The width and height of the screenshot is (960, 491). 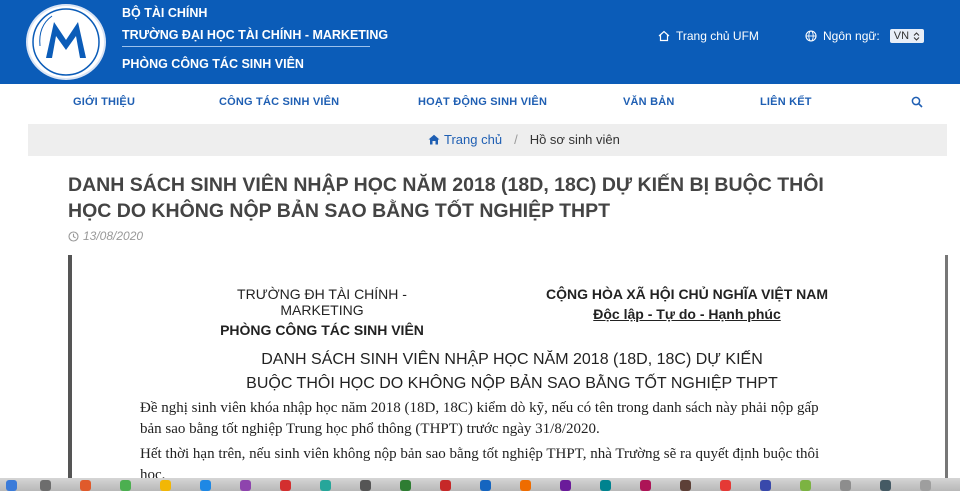 I want to click on university-logo, so click(x=66, y=42).